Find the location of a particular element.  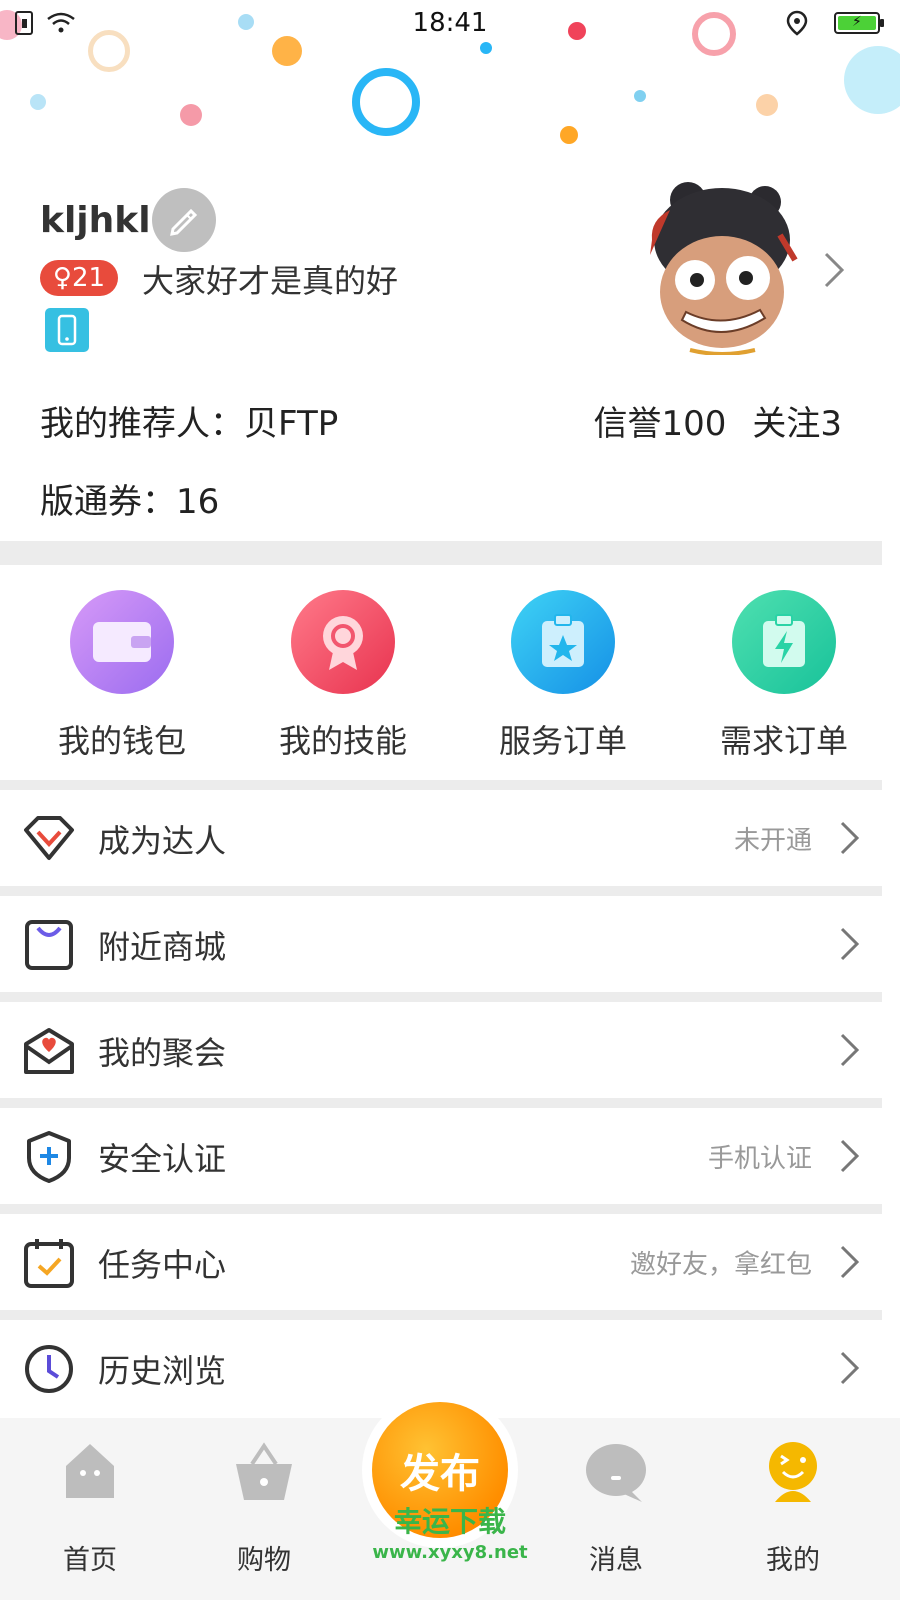

phone-verified-icon is located at coordinates (67, 330).